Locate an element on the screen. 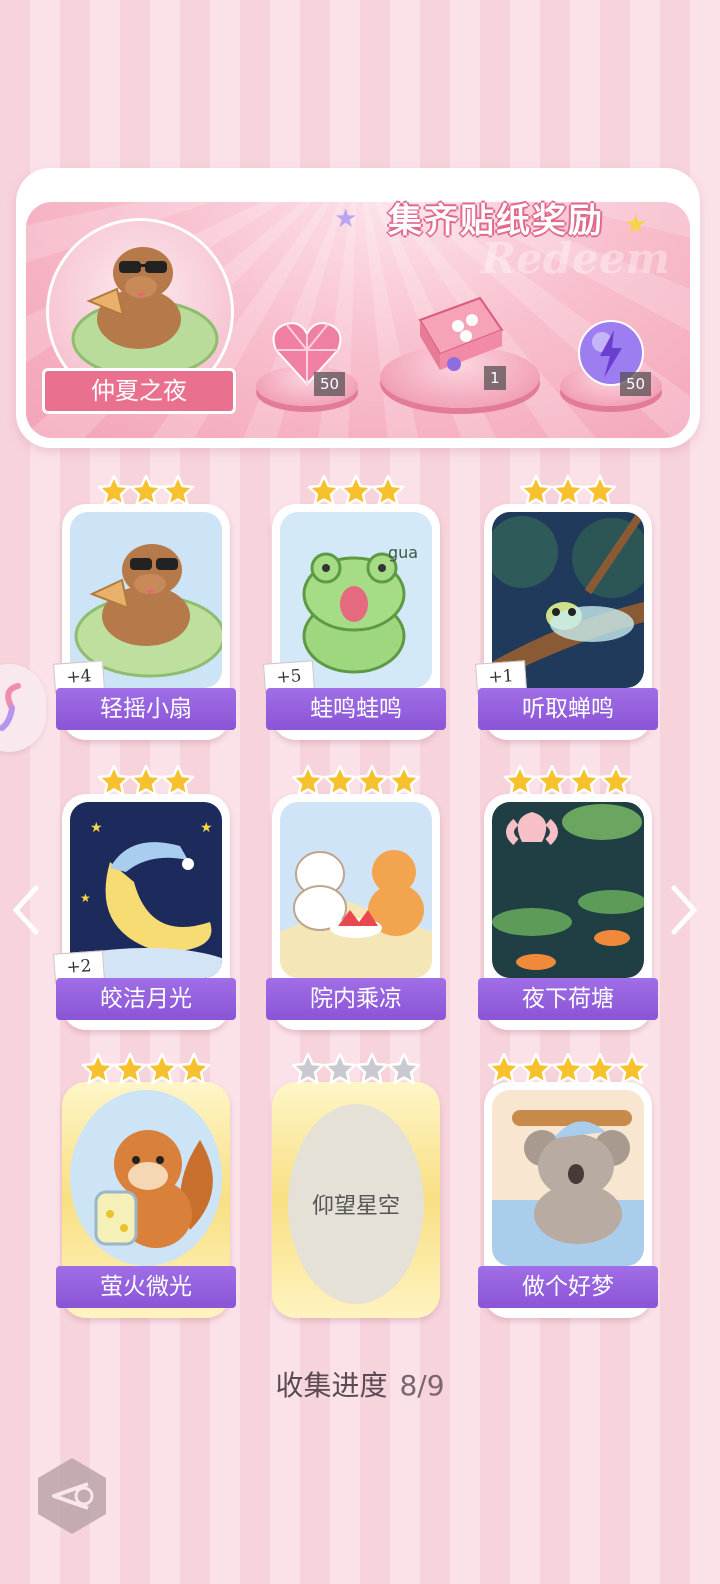  sticker-card: 夜下荷塘 is located at coordinates (568, 897).